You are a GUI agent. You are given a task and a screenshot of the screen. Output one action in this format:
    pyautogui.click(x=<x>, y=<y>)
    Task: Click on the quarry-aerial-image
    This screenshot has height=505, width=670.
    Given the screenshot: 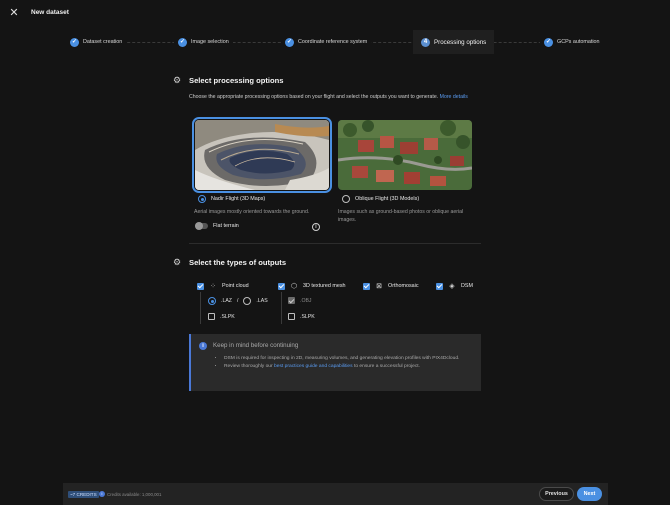 What is the action you would take?
    pyautogui.click(x=262, y=155)
    